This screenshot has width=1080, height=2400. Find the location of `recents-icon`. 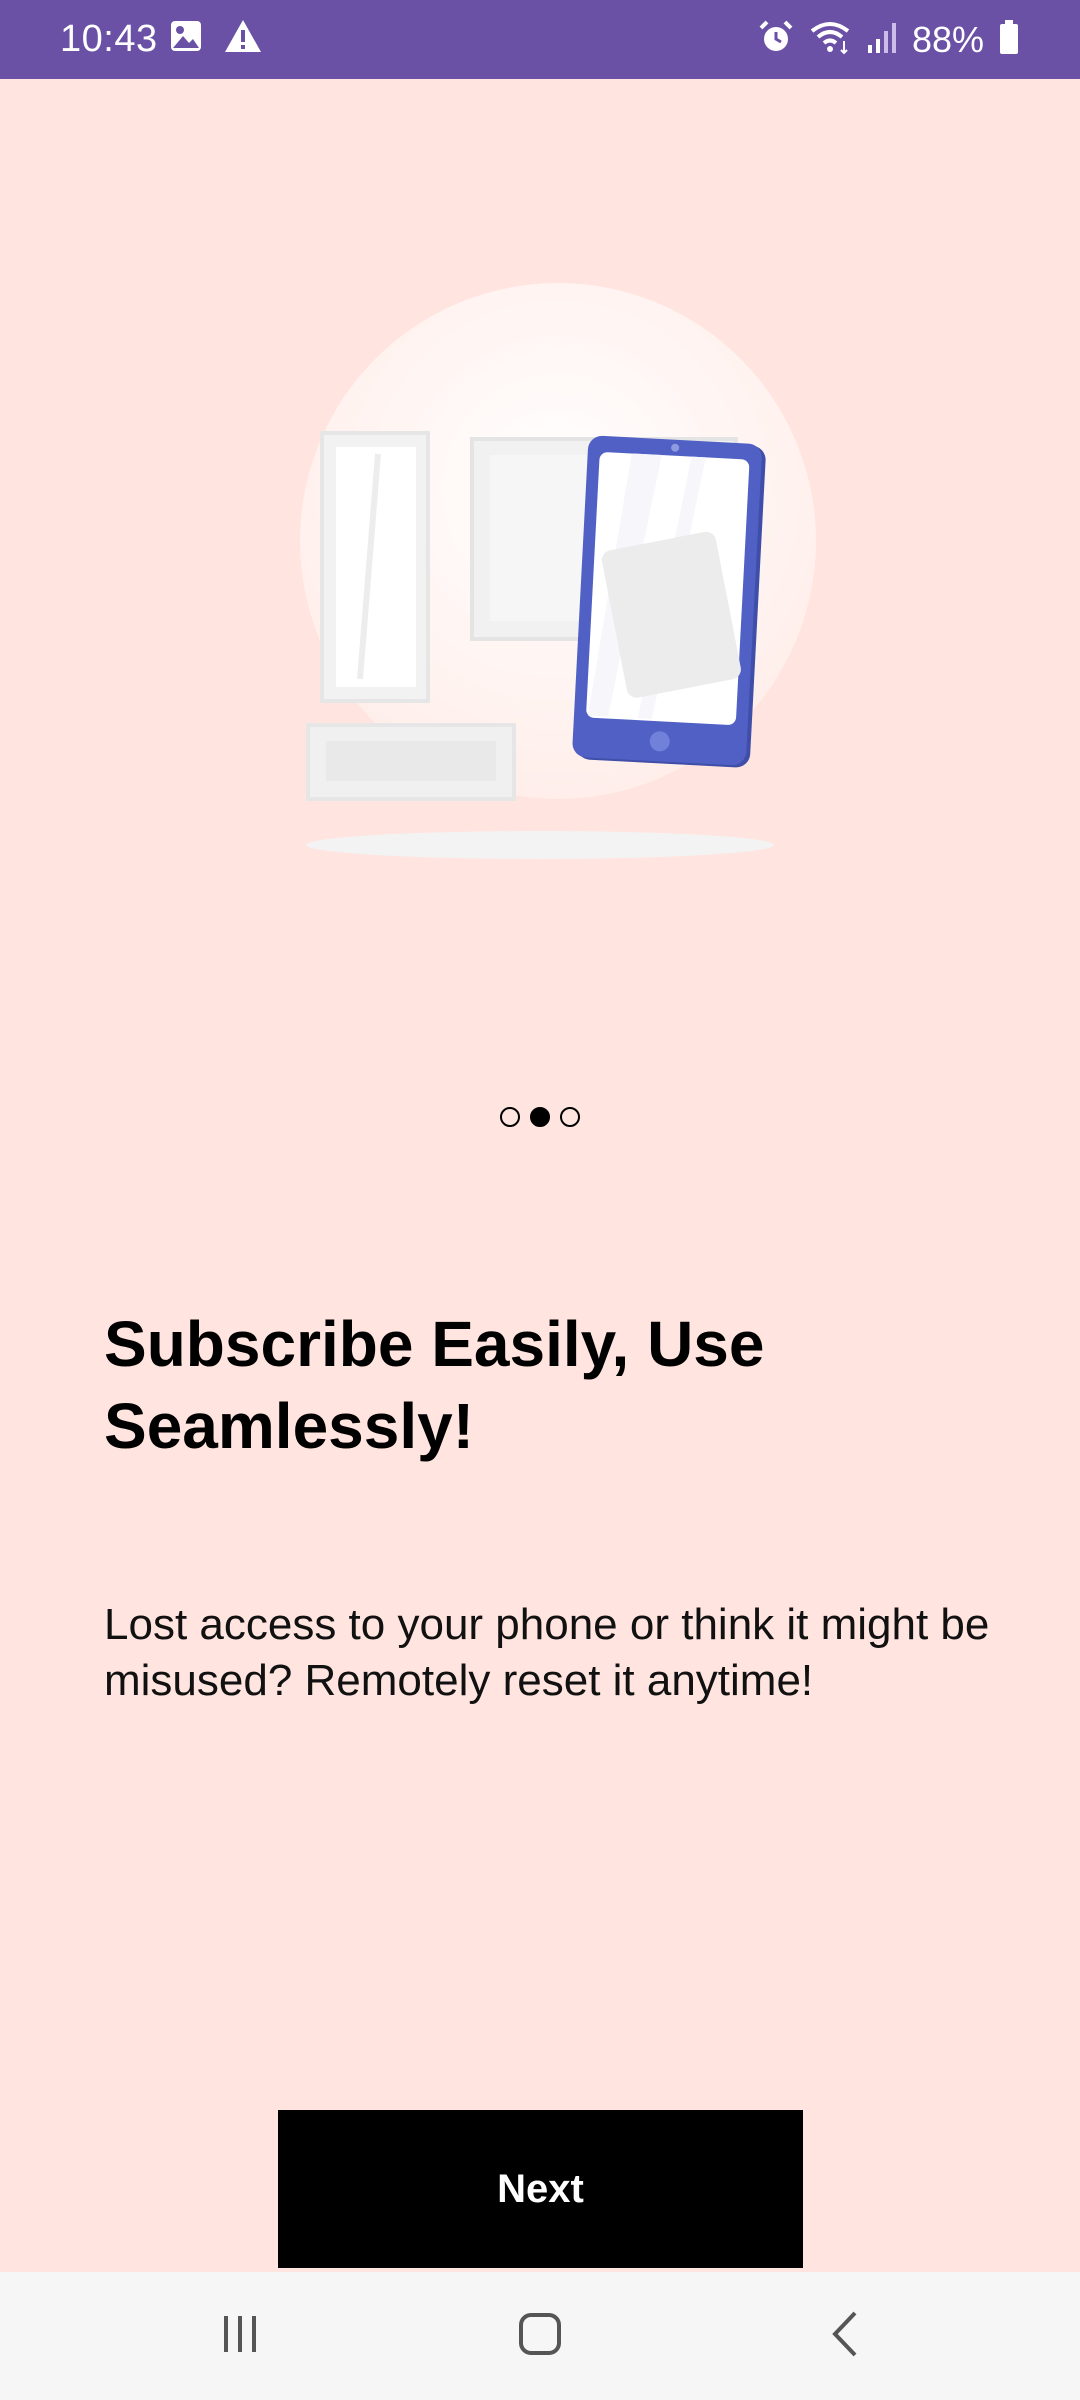

recents-icon is located at coordinates (240, 2336).